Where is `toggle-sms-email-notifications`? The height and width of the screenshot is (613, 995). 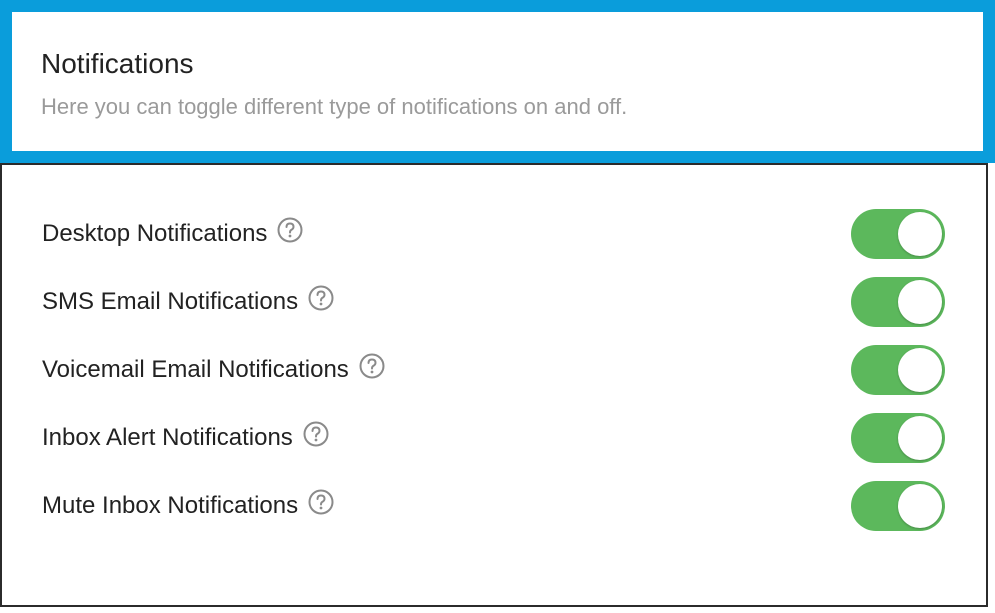
toggle-sms-email-notifications is located at coordinates (898, 302).